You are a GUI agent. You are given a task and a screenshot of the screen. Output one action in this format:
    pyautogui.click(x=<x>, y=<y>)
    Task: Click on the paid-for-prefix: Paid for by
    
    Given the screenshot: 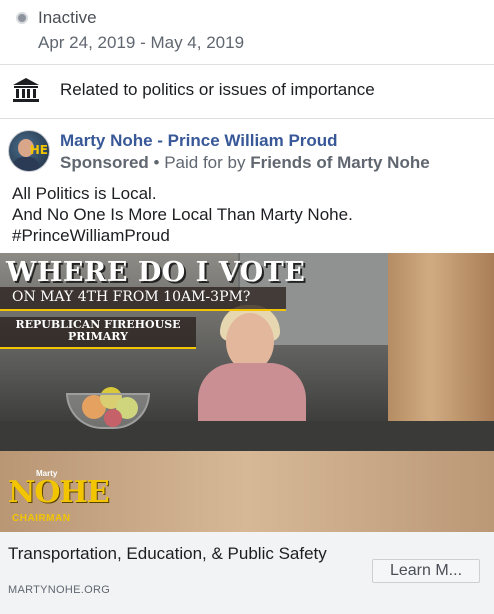 What is the action you would take?
    pyautogui.click(x=207, y=162)
    